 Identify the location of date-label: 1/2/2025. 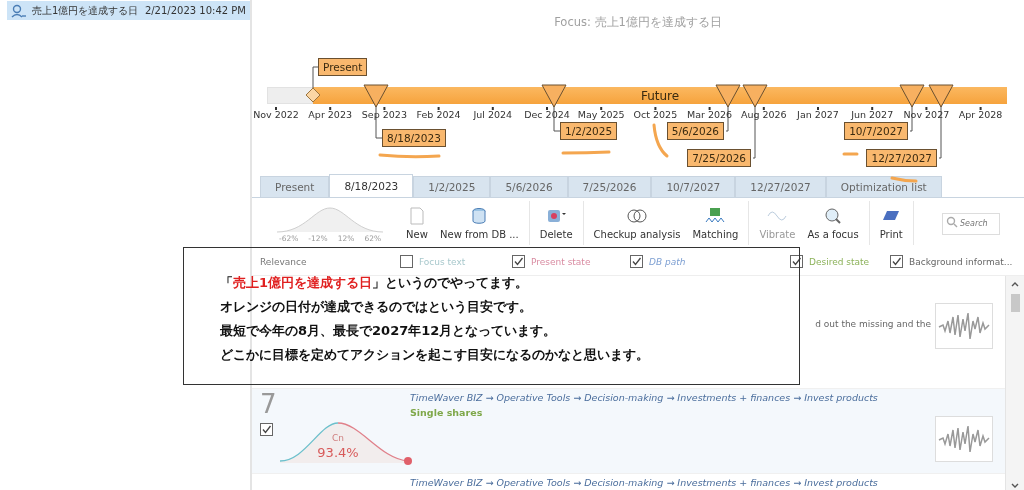
(589, 131).